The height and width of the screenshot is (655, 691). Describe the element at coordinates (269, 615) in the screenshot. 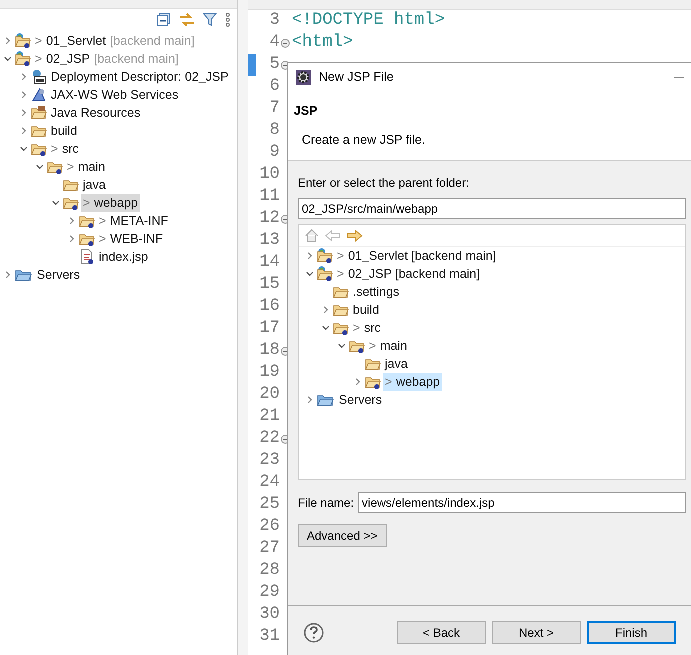

I see `line-number: 30` at that location.